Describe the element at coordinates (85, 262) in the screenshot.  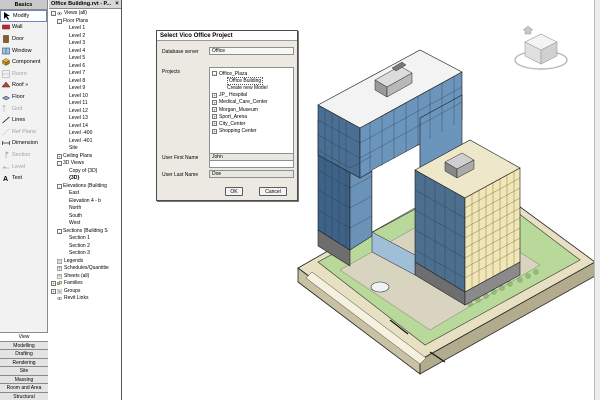
I see `tree-item: Legends` at that location.